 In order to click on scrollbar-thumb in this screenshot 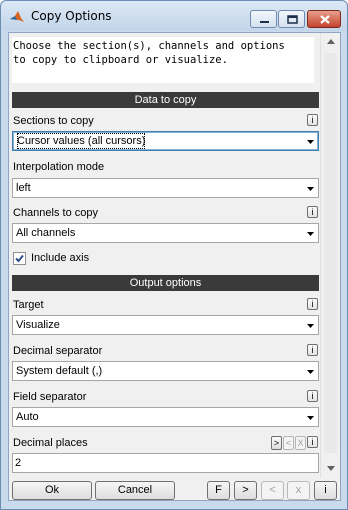, I will do `click(330, 253)`.